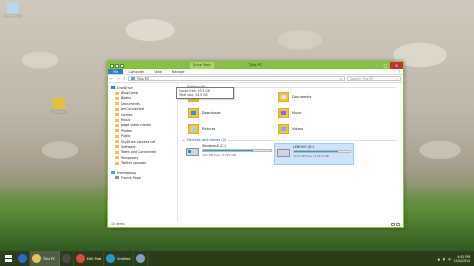 This screenshot has height=266, width=474. I want to click on drive-tooltip: Space free: 19.5 GB Total size: 24.9 GB, so click(205, 93).